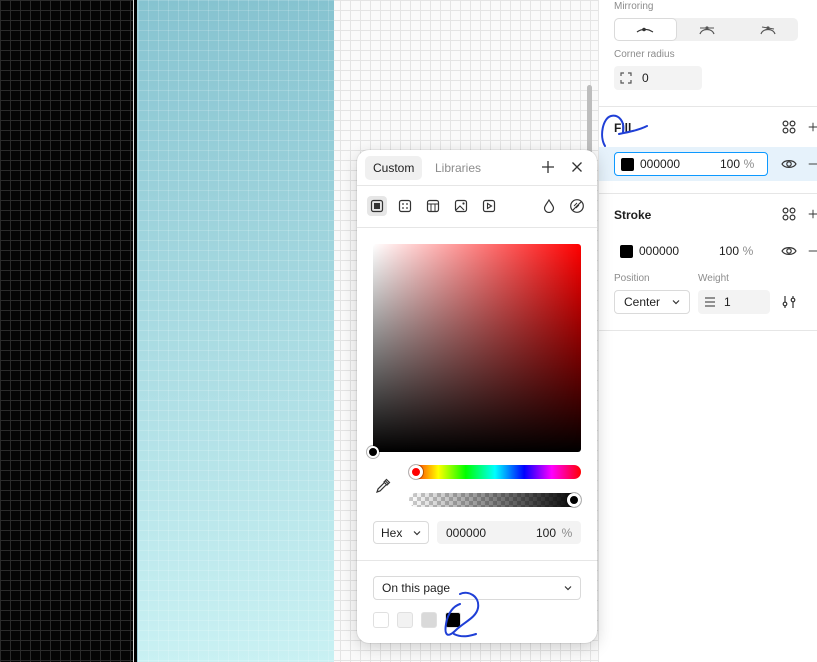 The image size is (817, 662). I want to click on paint-type-solid, so click(377, 206).